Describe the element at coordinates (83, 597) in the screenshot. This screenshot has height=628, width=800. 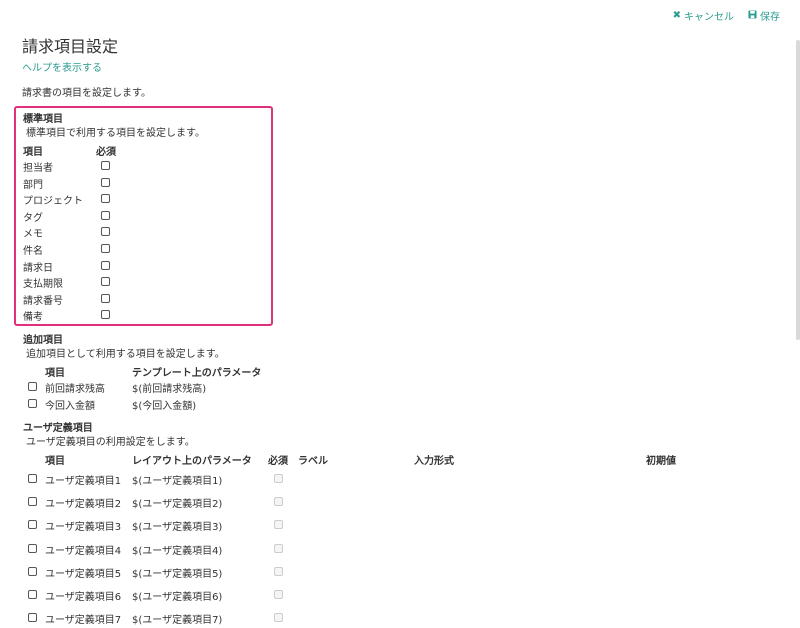
I see `user-item-name: ユーザ定義項目6` at that location.